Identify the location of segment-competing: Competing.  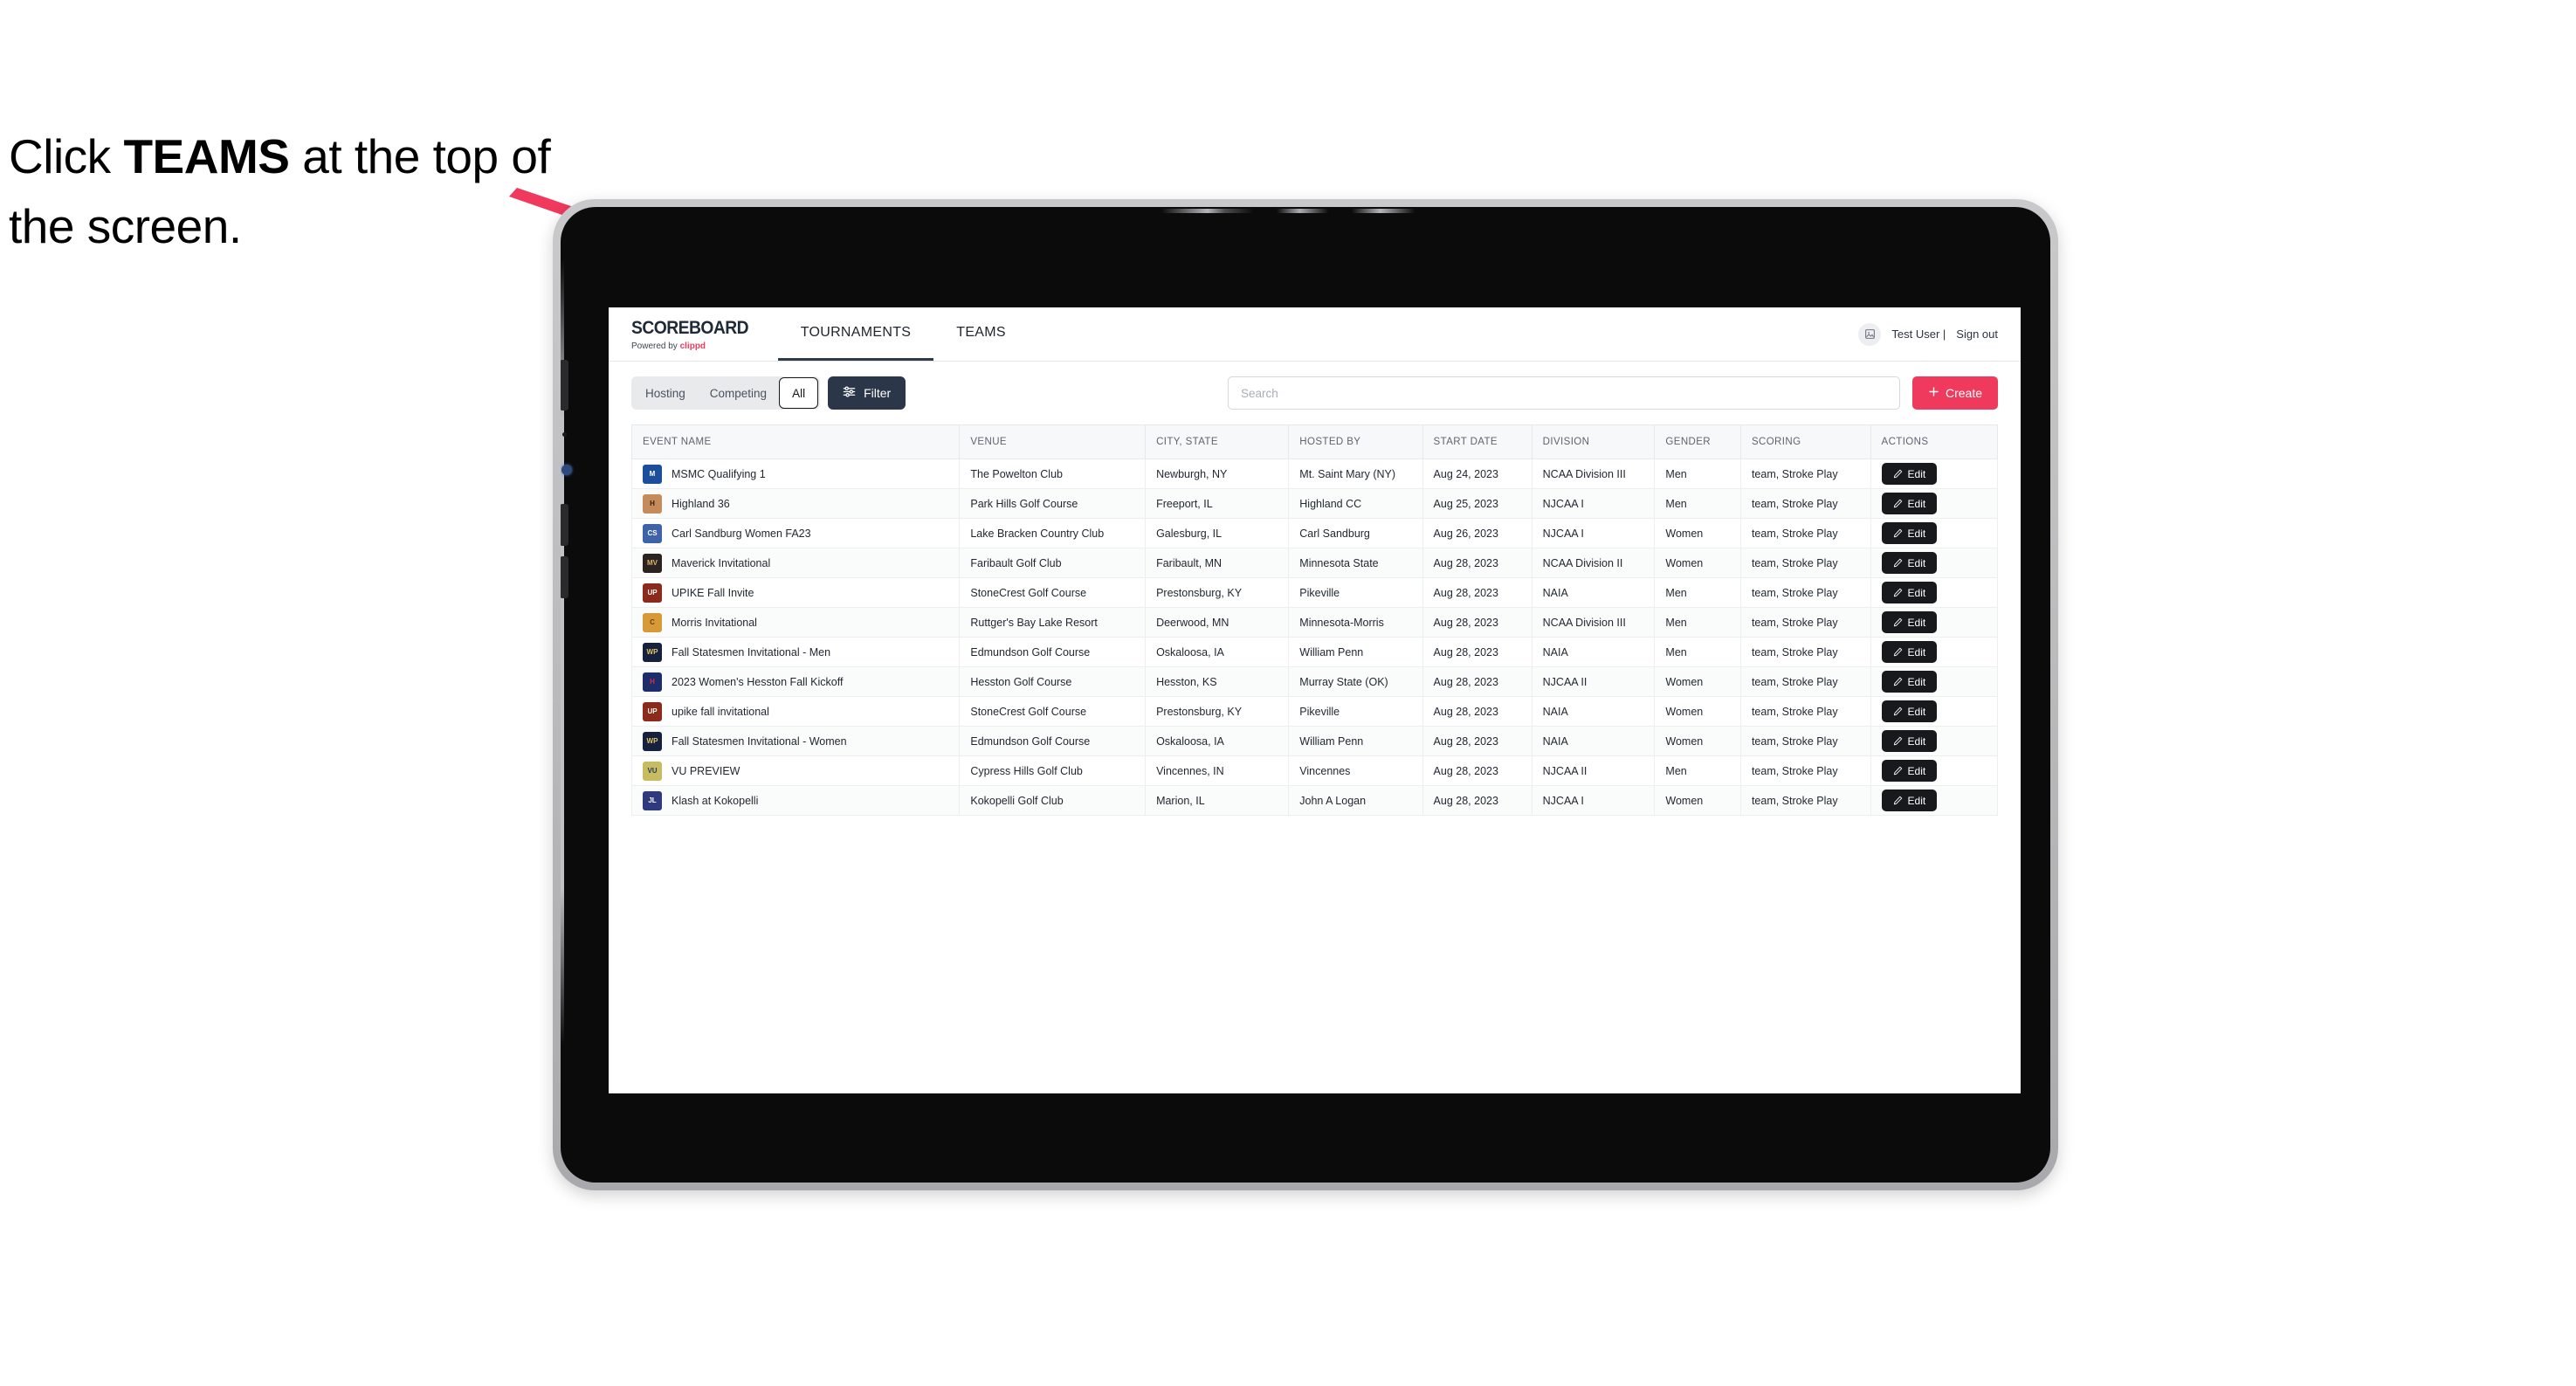
(738, 393).